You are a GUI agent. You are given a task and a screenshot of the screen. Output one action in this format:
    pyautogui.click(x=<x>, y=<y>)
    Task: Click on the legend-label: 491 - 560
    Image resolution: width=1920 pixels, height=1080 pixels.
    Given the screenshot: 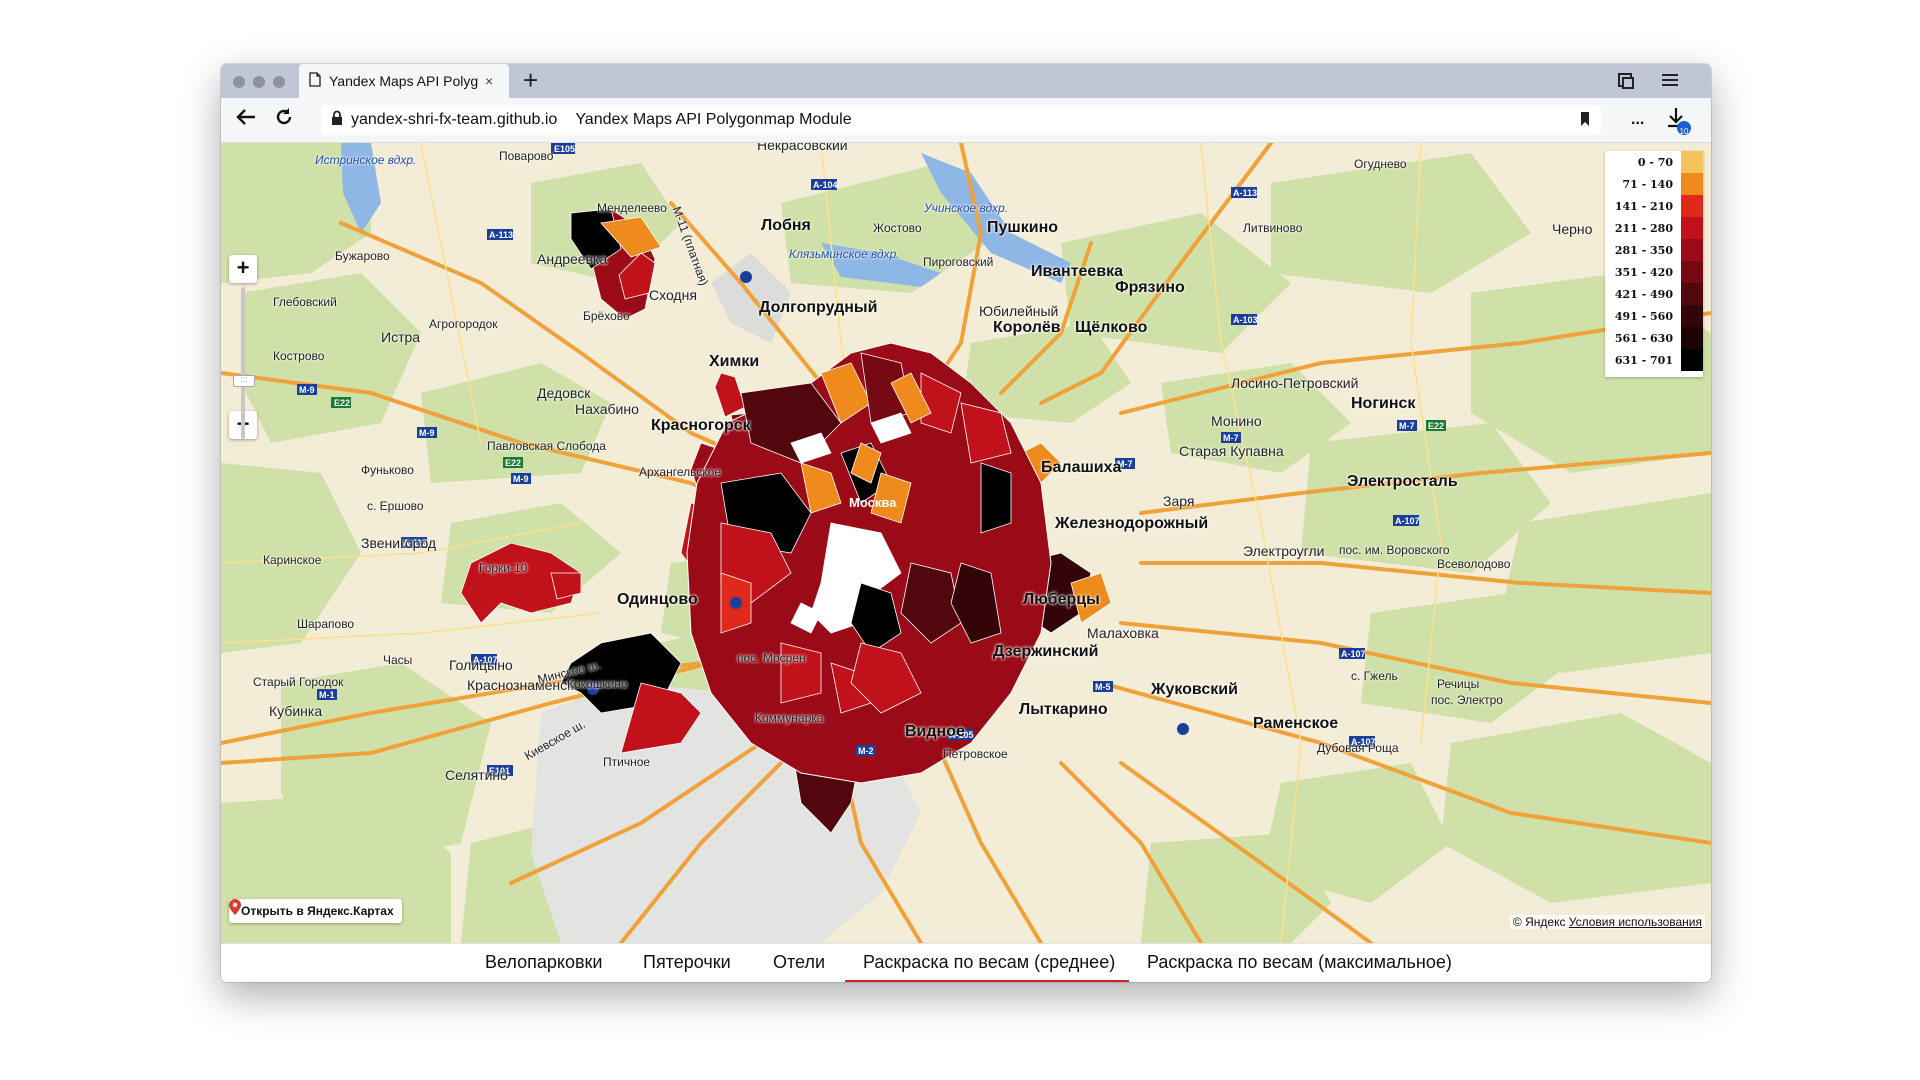 What is the action you would take?
    pyautogui.click(x=1643, y=316)
    